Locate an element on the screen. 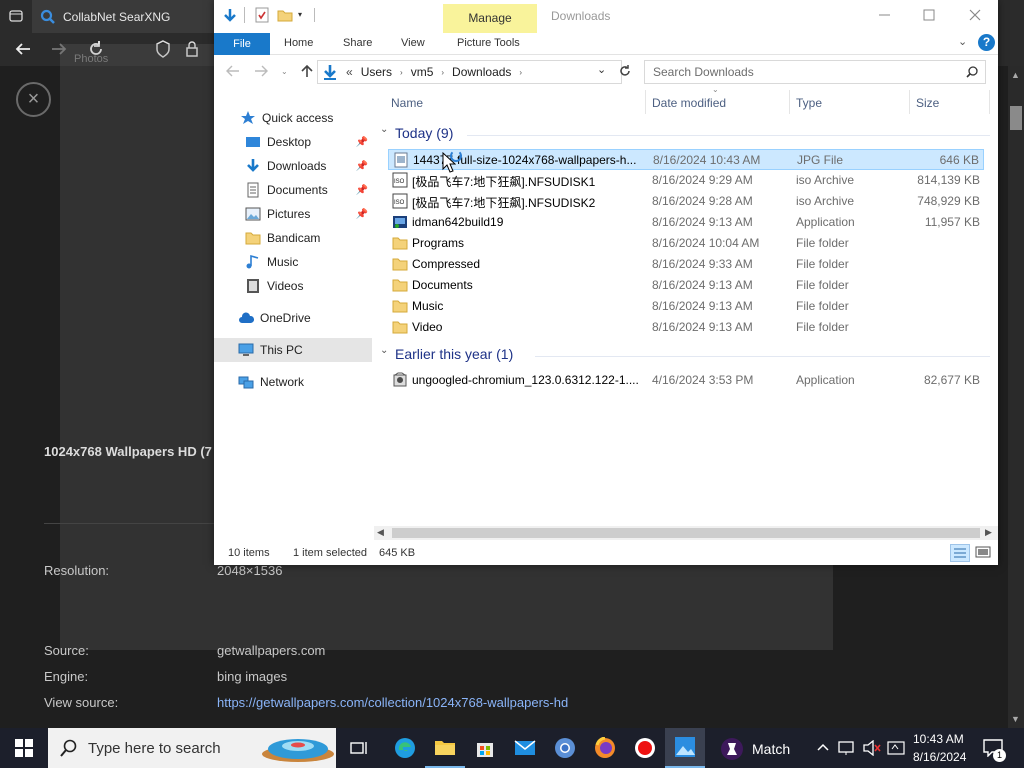  chromium-icon is located at coordinates (565, 748).